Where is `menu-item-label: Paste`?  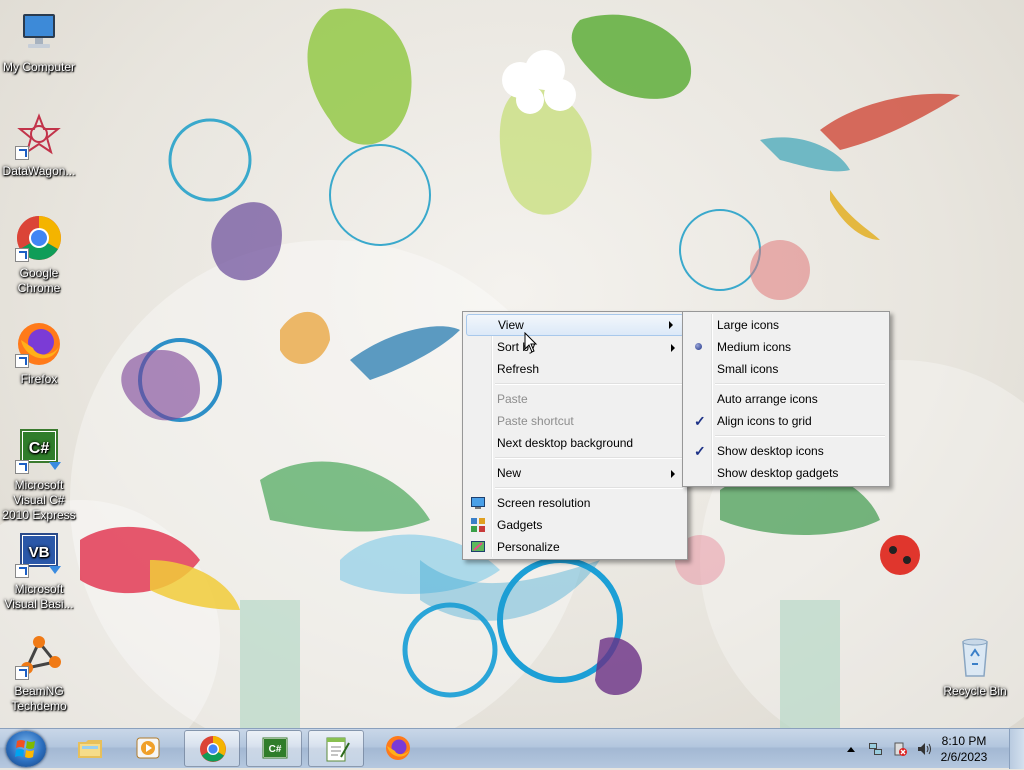
menu-item-label: Paste is located at coordinates (512, 399).